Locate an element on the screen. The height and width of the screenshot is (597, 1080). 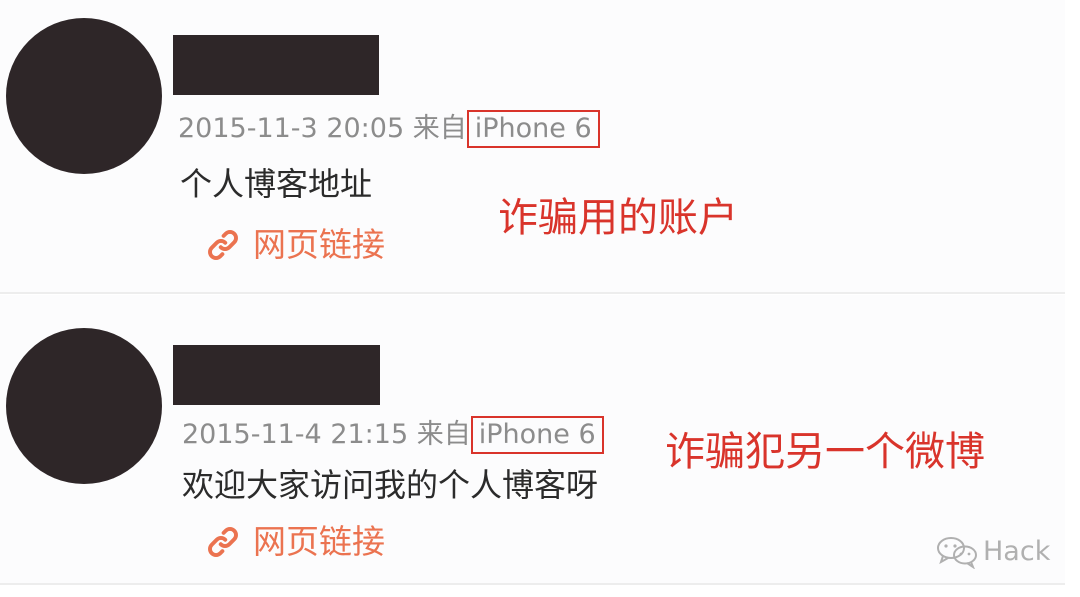
wechat-icon is located at coordinates (957, 553).